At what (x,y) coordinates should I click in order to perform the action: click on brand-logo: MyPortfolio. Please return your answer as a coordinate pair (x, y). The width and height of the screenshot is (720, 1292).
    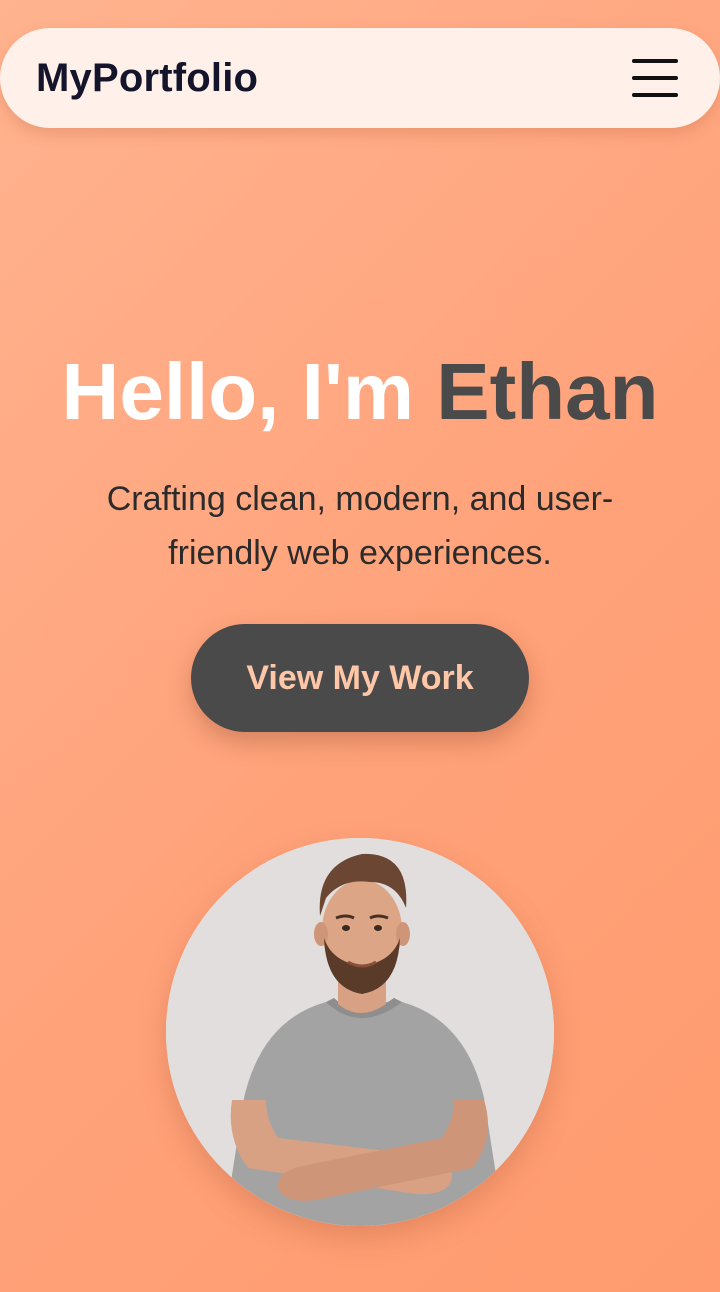
    Looking at the image, I should click on (147, 78).